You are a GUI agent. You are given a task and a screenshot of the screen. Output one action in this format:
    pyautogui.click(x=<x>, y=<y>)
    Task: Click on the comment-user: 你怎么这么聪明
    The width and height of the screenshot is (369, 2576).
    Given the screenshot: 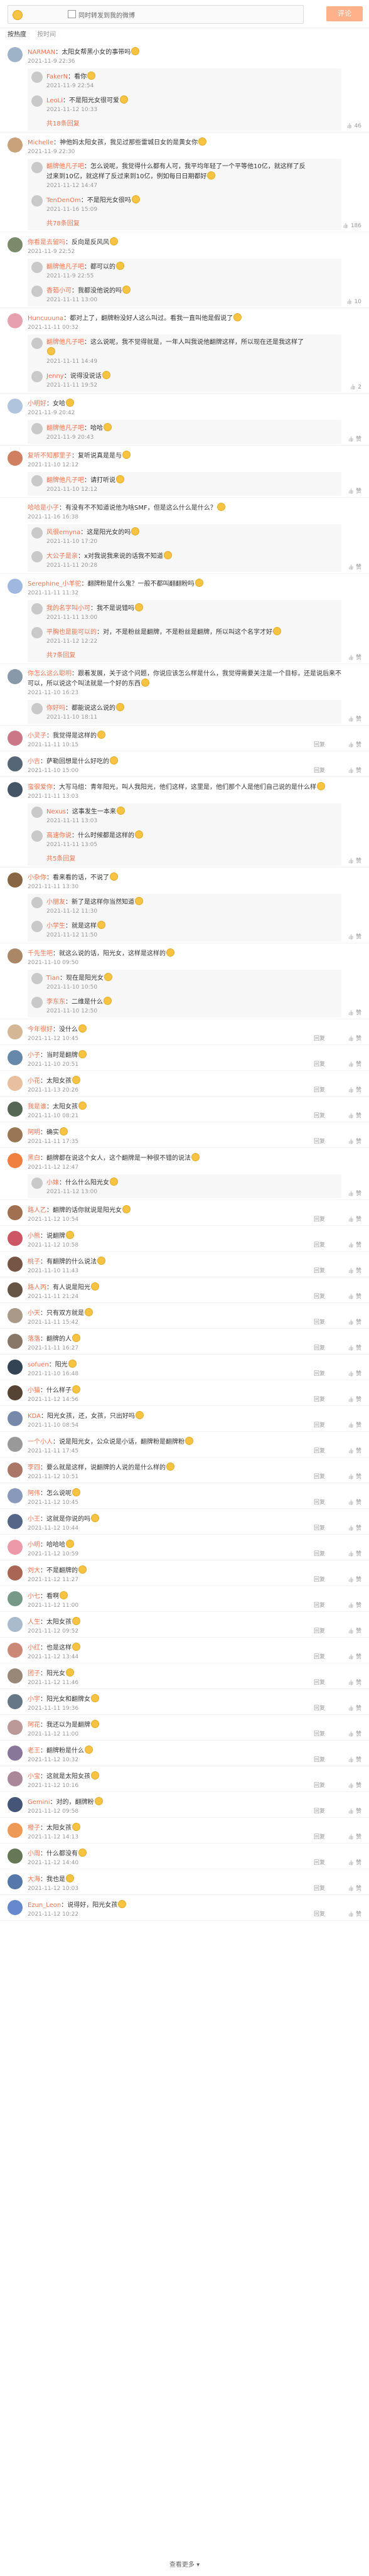 What is the action you would take?
    pyautogui.click(x=50, y=673)
    